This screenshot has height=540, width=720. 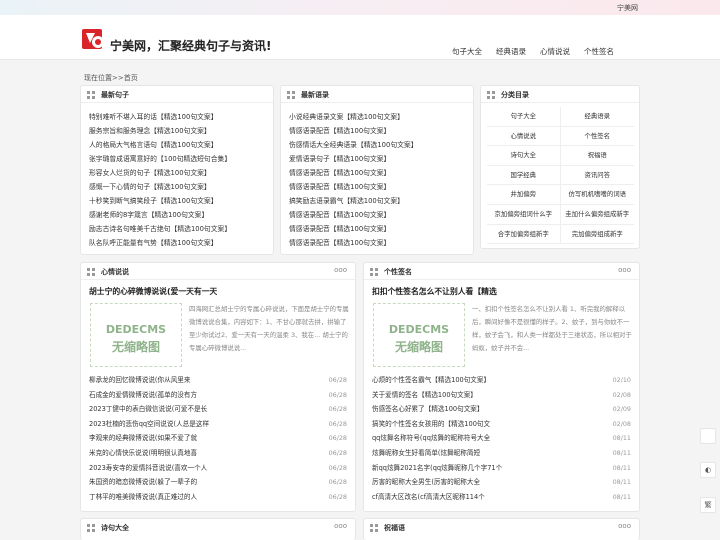 I want to click on item-title: 炫舞昵称女生好看简单(炫舞昵称简短, so click(x=426, y=453).